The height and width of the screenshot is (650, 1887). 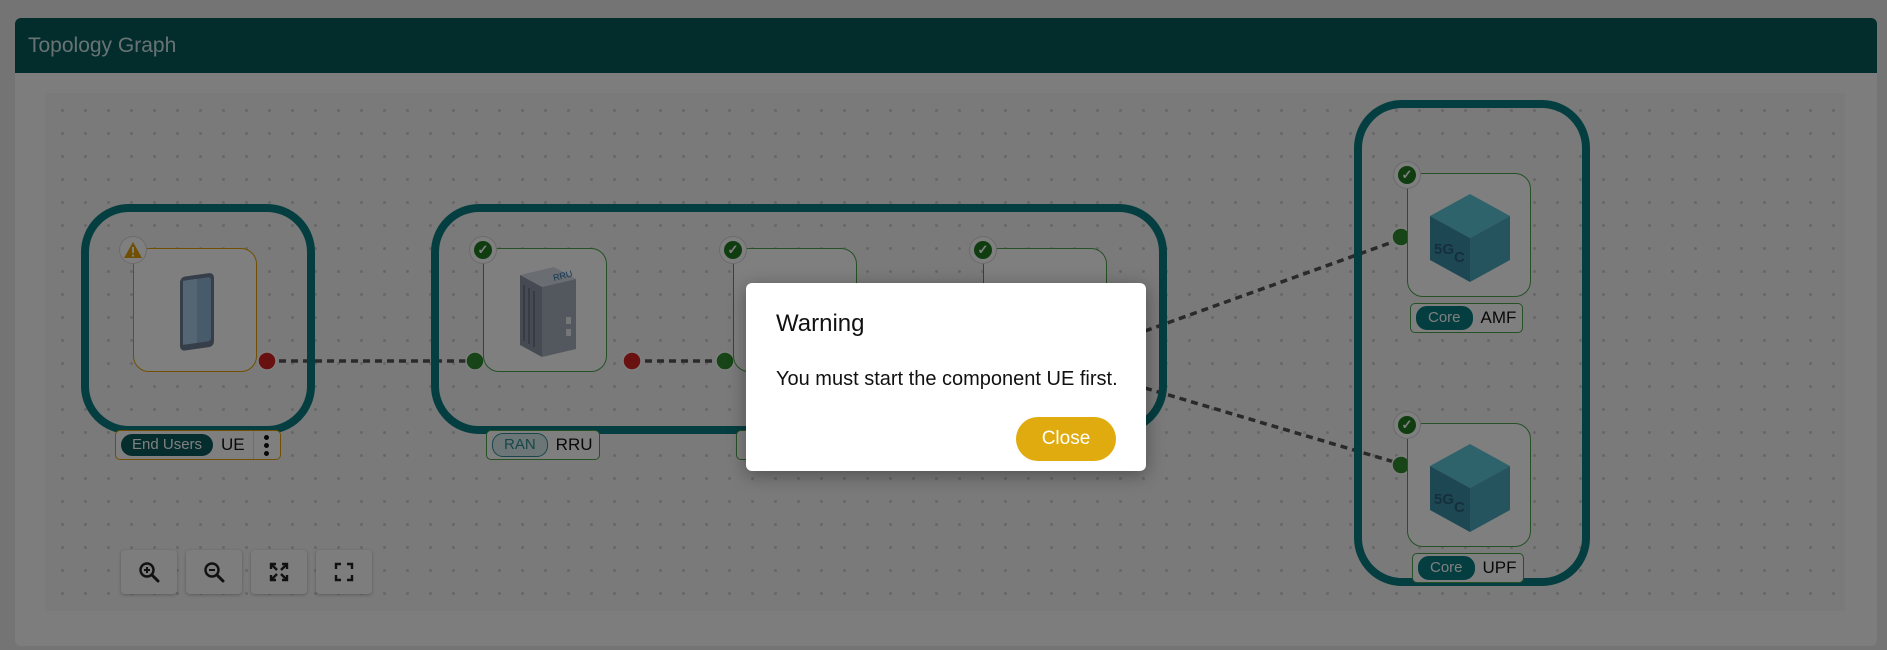 What do you see at coordinates (820, 323) in the screenshot?
I see `dialog-title: Warning` at bounding box center [820, 323].